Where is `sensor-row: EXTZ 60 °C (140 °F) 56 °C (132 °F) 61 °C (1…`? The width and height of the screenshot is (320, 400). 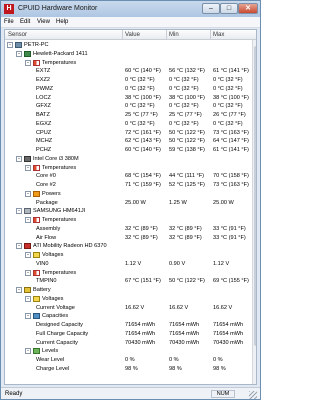
sensor-row: EXTZ 60 °C (140 °F) 56 °C (132 °F) 61 °C (1… is located at coordinates (128, 71).